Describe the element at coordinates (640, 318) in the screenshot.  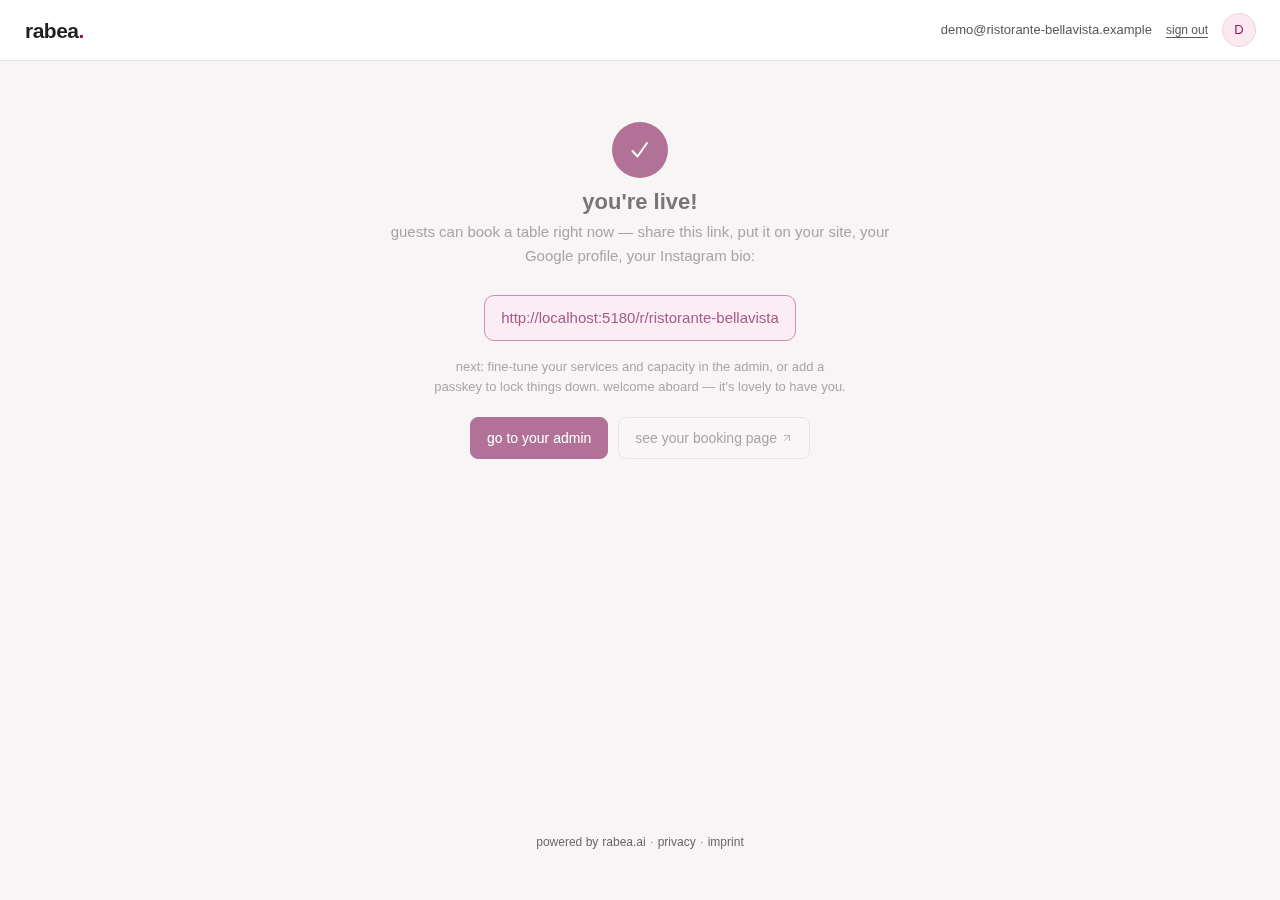
I see `booking-link-field: http://localhost:5180/r/ristorante-bellavista` at that location.